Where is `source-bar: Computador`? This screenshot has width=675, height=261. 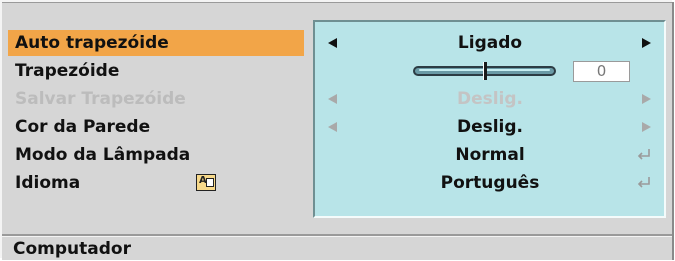
source-bar: Computador is located at coordinates (338, 247).